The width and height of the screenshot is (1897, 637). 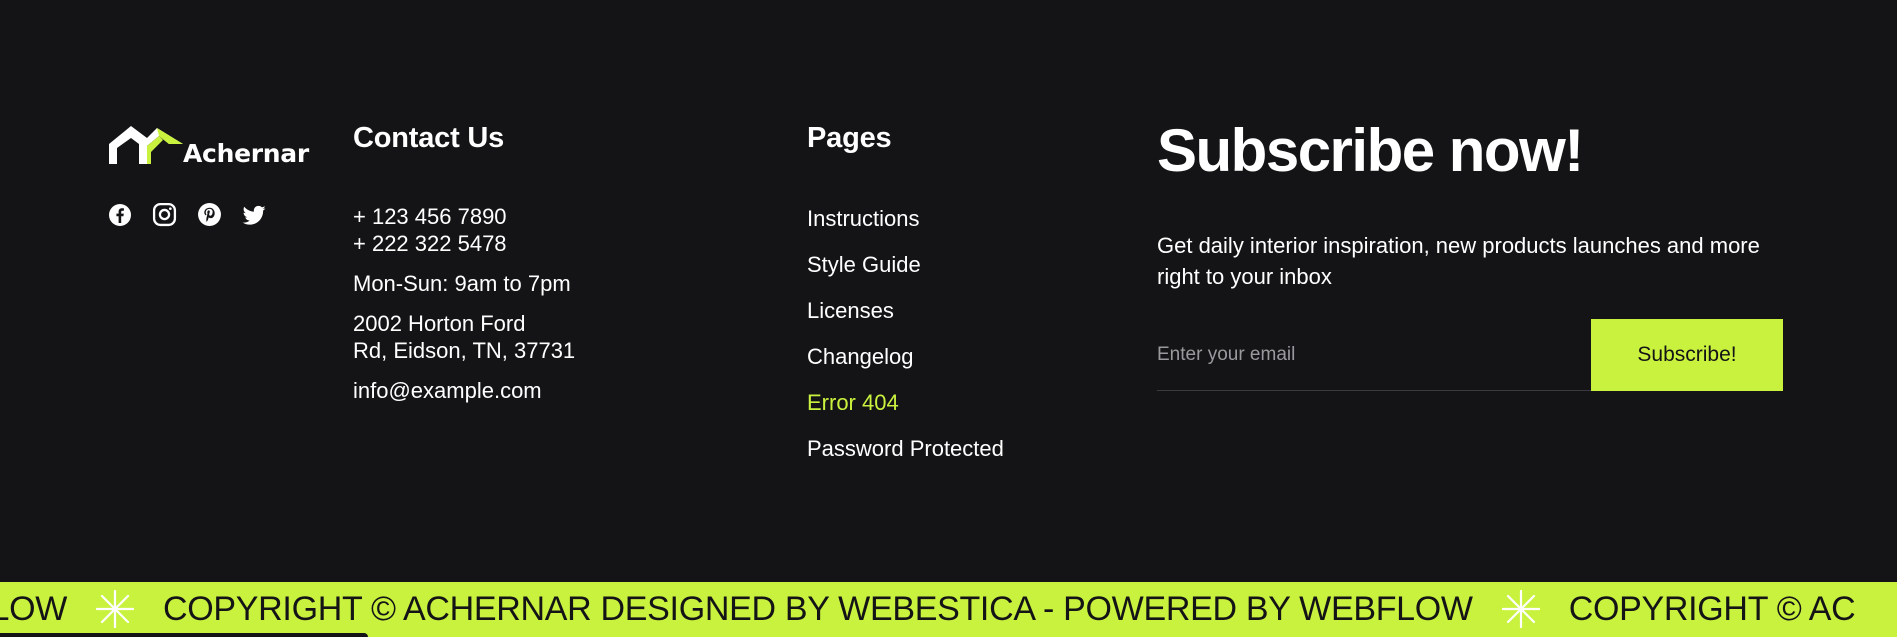 I want to click on page-link-licenses: Licenses, so click(x=905, y=320).